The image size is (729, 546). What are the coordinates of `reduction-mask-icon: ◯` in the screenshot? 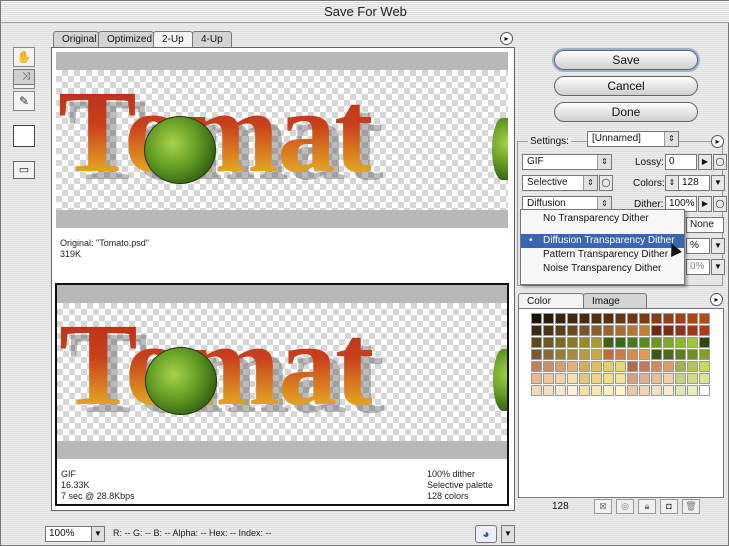 It's located at (606, 183).